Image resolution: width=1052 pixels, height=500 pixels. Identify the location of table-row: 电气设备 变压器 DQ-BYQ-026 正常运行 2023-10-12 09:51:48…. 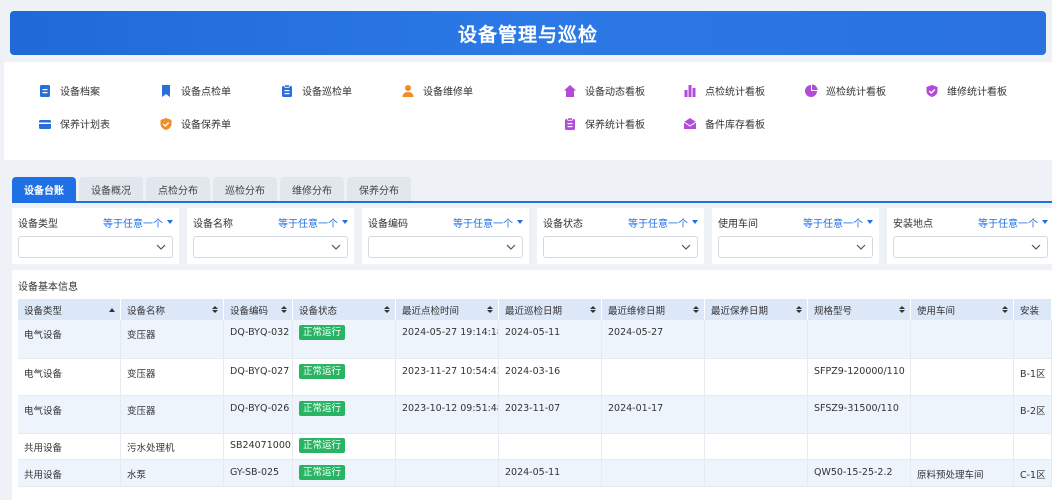
(535, 415).